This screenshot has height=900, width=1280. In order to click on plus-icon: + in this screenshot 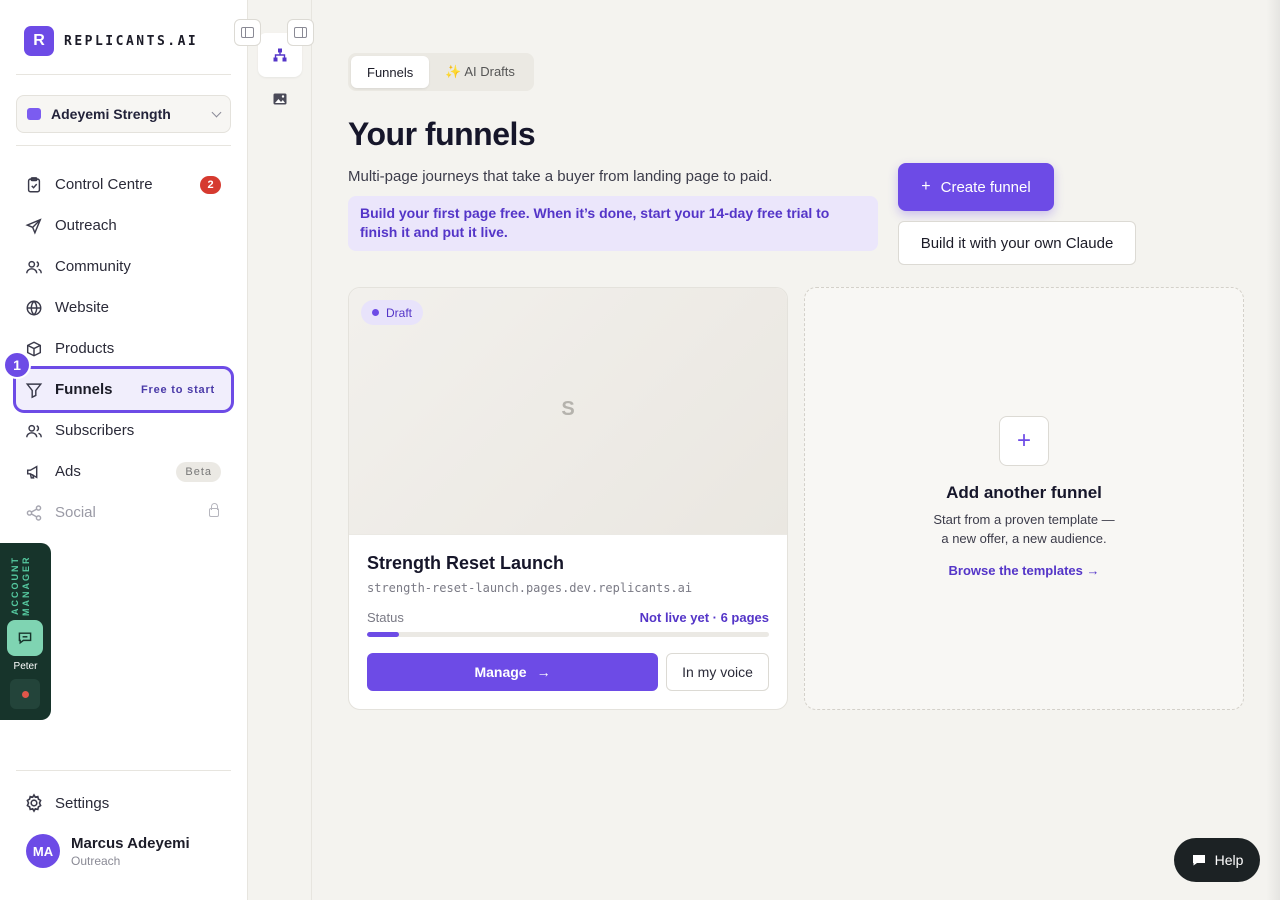, I will do `click(1024, 441)`.